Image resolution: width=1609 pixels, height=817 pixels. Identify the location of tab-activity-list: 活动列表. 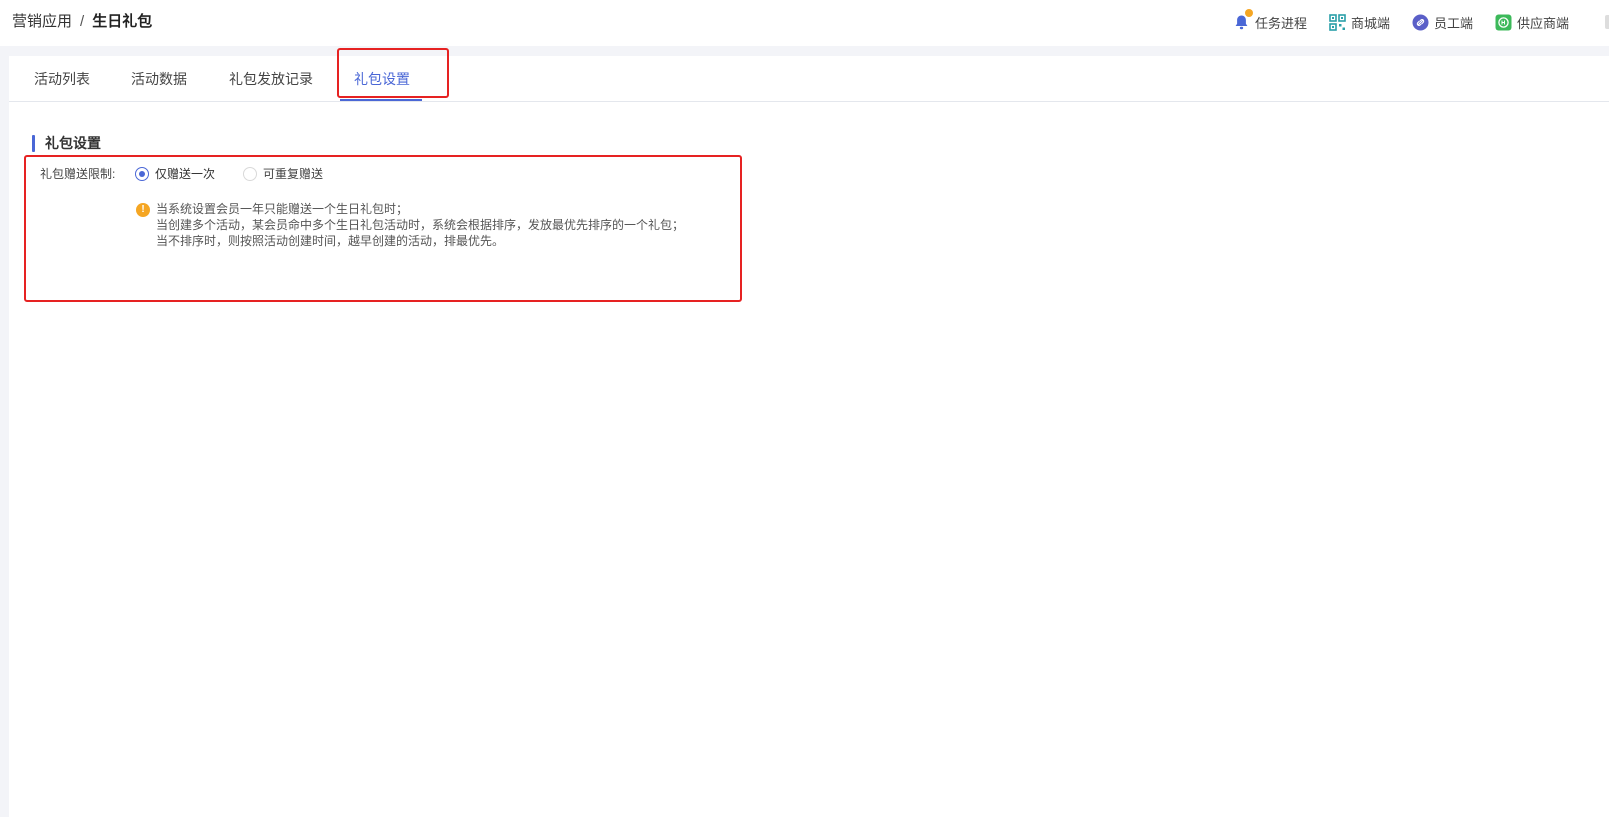
(62, 79).